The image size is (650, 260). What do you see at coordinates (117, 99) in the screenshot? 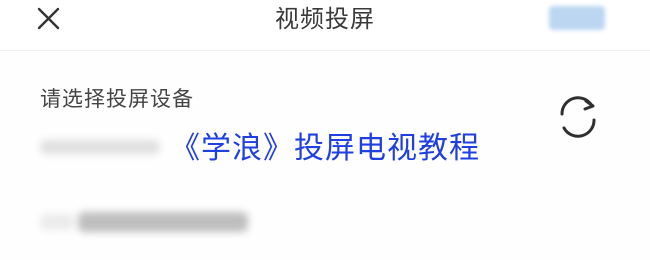
I see `section-label: 请选择投屏设备` at bounding box center [117, 99].